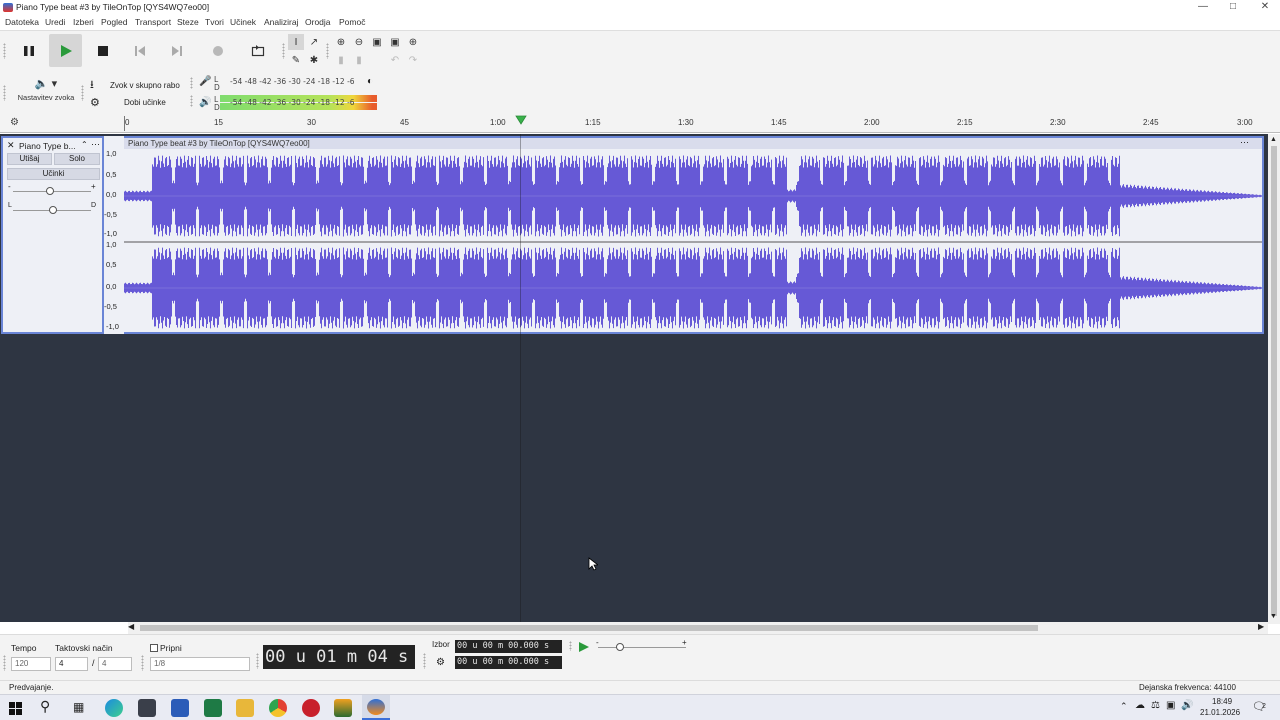 This screenshot has height=720, width=1280. I want to click on close-button: ✕, so click(1265, 7).